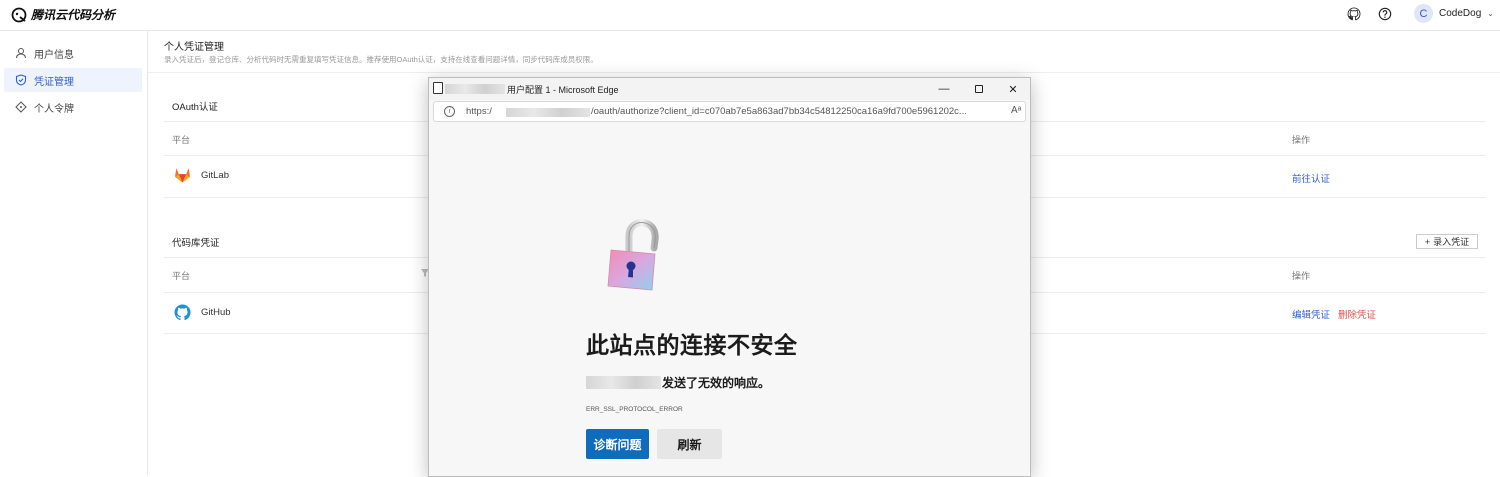 The height and width of the screenshot is (477, 1500). What do you see at coordinates (438, 88) in the screenshot?
I see `page-icon` at bounding box center [438, 88].